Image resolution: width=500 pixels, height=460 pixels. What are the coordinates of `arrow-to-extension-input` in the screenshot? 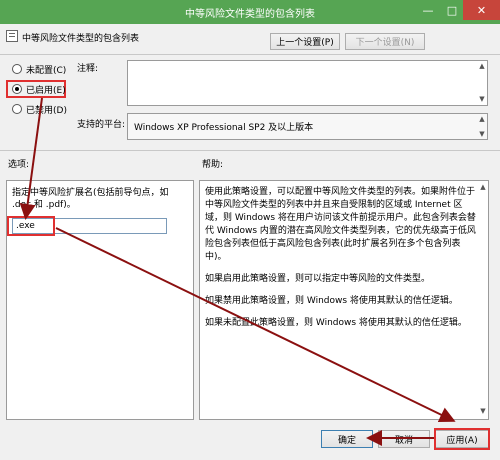 It's located at (31, 158).